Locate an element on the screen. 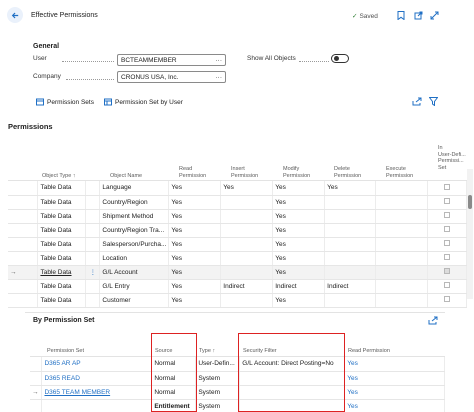 The height and width of the screenshot is (412, 474). permission-set-cell: D365 AR AP is located at coordinates (97, 364).